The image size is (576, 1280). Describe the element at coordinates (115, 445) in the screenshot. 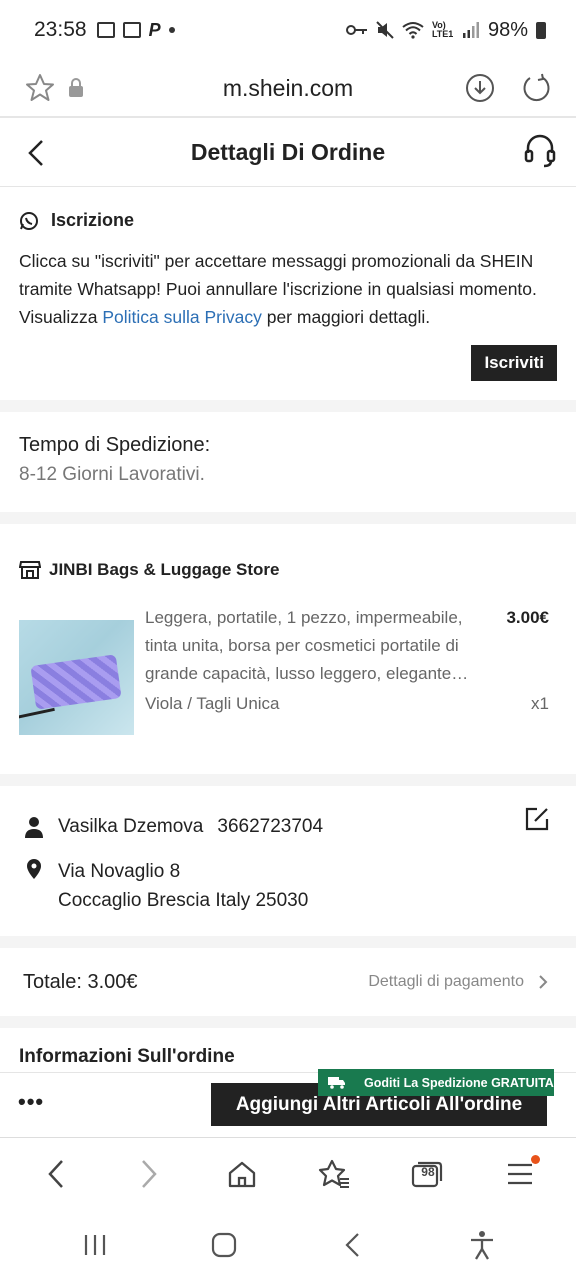

I see `shipping-time-label: Tempo di Spedizione:` at that location.